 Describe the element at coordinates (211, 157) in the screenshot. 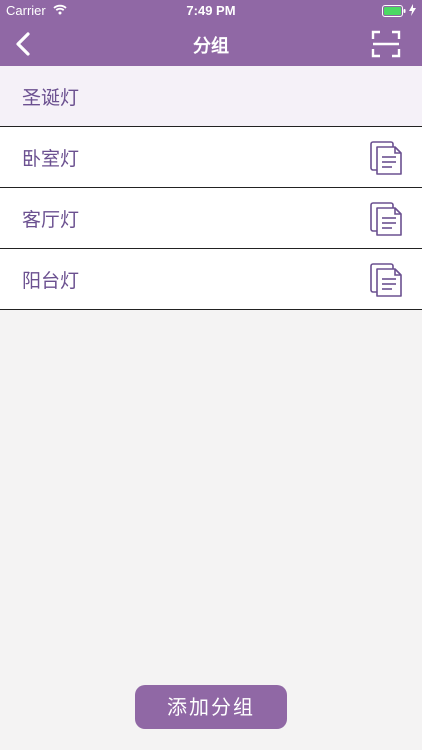

I see `group-row: 卧室灯` at that location.